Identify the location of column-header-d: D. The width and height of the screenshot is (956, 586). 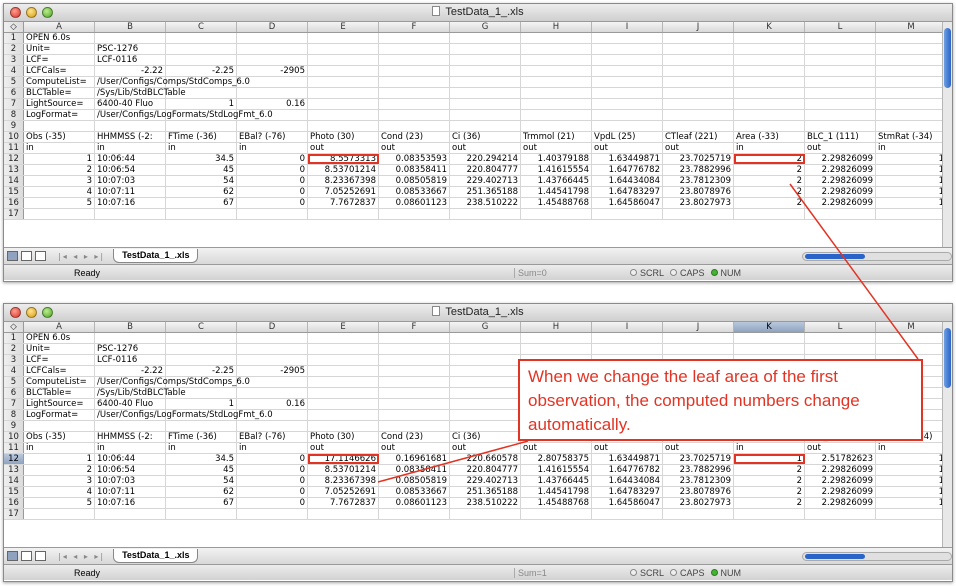
(272, 327).